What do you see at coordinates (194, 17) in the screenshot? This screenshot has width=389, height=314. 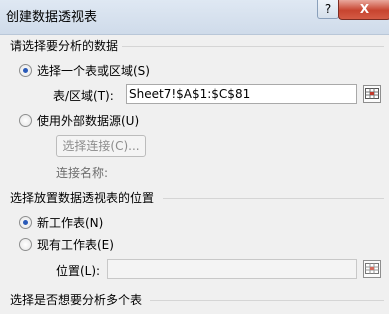 I see `title-bar: 创建数据透视表 ? X` at bounding box center [194, 17].